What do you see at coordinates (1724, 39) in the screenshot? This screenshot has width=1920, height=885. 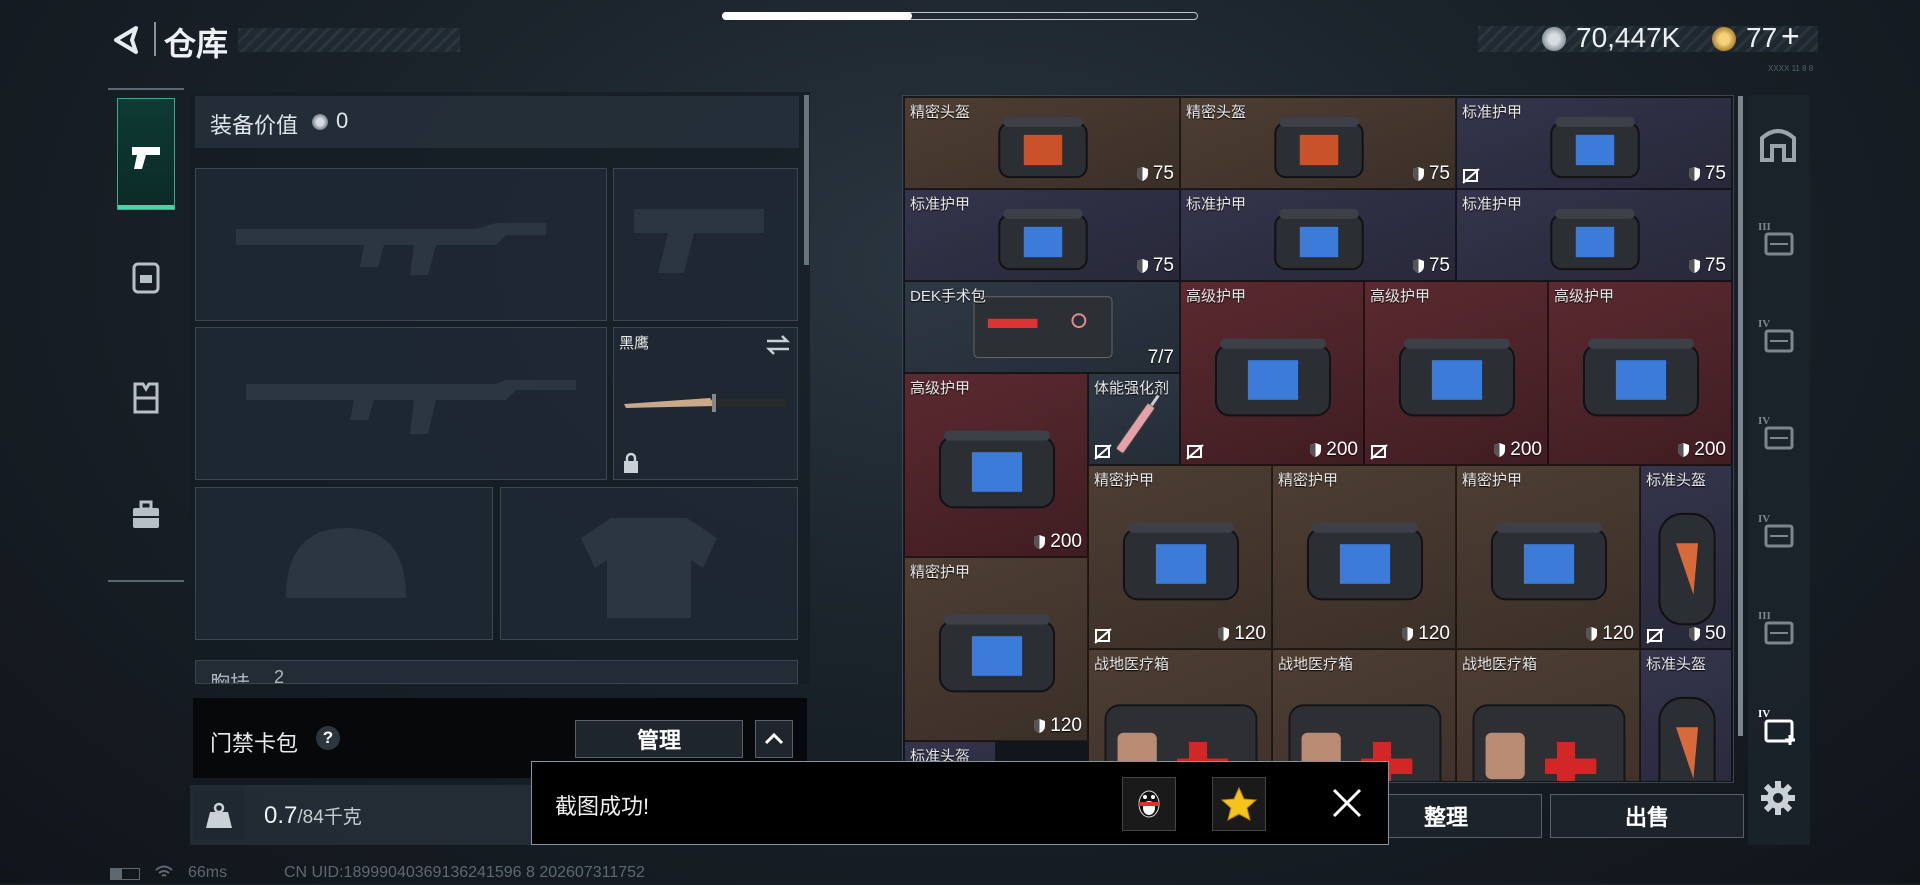 I see `ticket-icon` at bounding box center [1724, 39].